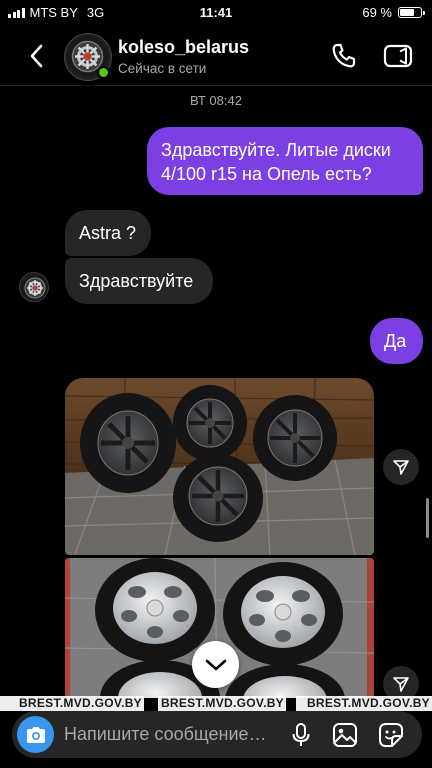  I want to click on camera-button, so click(35, 734).